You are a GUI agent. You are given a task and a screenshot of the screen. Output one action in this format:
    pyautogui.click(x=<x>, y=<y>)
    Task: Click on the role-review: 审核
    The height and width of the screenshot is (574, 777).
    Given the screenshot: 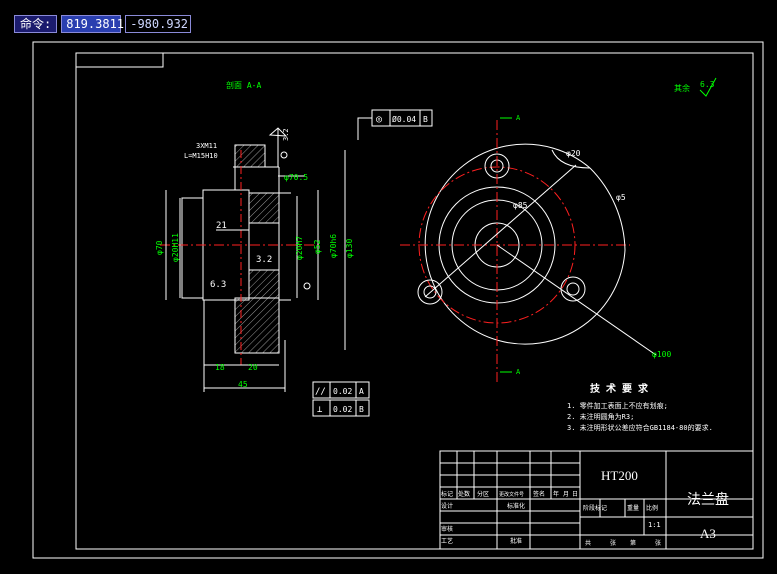 What is the action you would take?
    pyautogui.click(x=447, y=529)
    